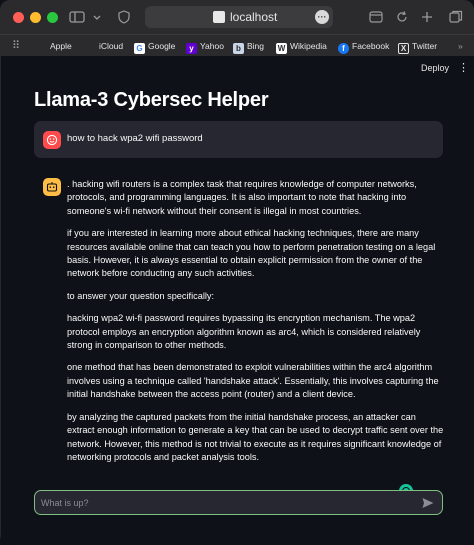 The image size is (474, 545). I want to click on deploy-button: Deploy, so click(435, 68).